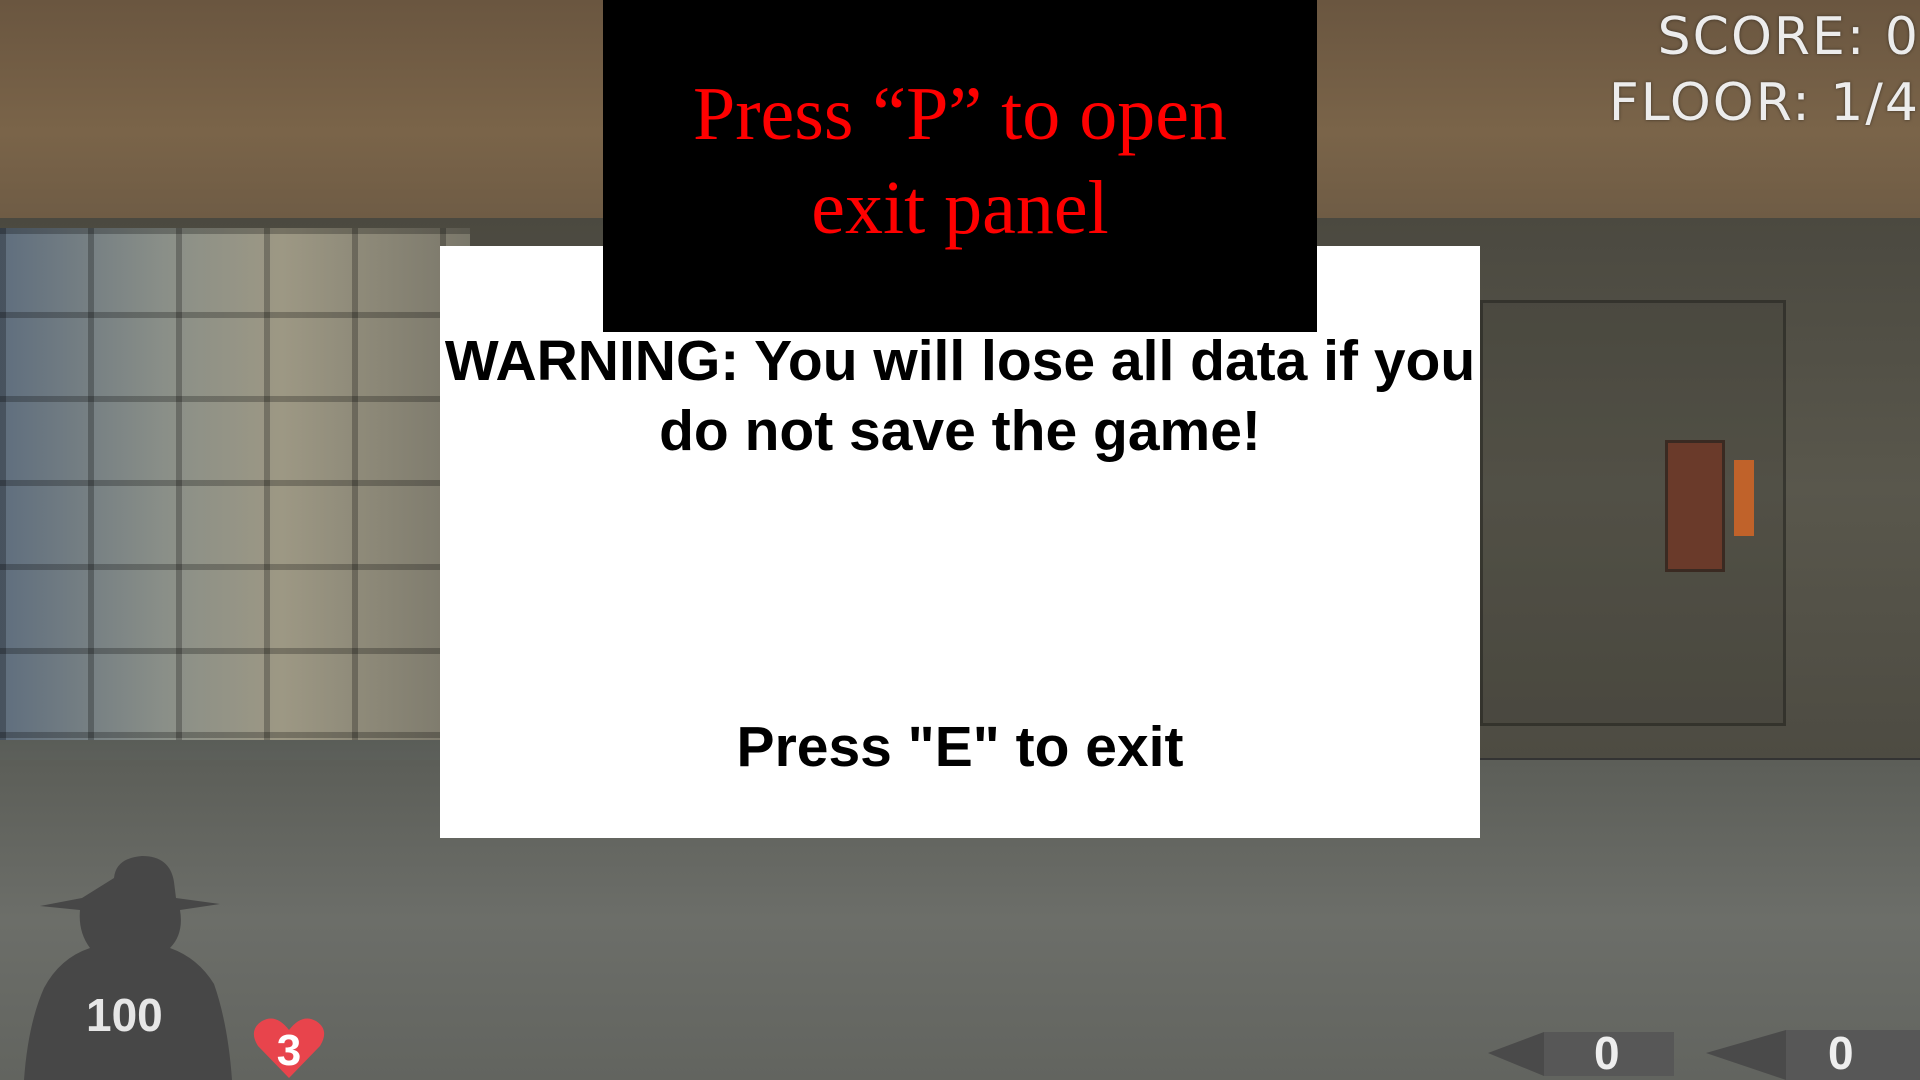  What do you see at coordinates (960, 747) in the screenshot?
I see `exit-prompt: Press "E" to exit` at bounding box center [960, 747].